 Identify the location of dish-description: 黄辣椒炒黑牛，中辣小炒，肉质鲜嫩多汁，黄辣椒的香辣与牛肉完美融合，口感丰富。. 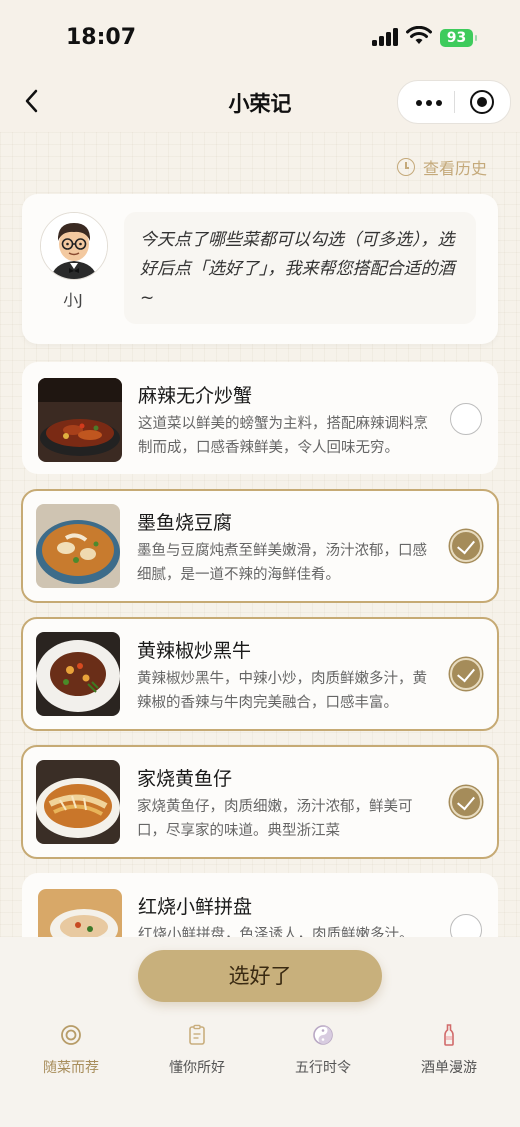
(282, 691).